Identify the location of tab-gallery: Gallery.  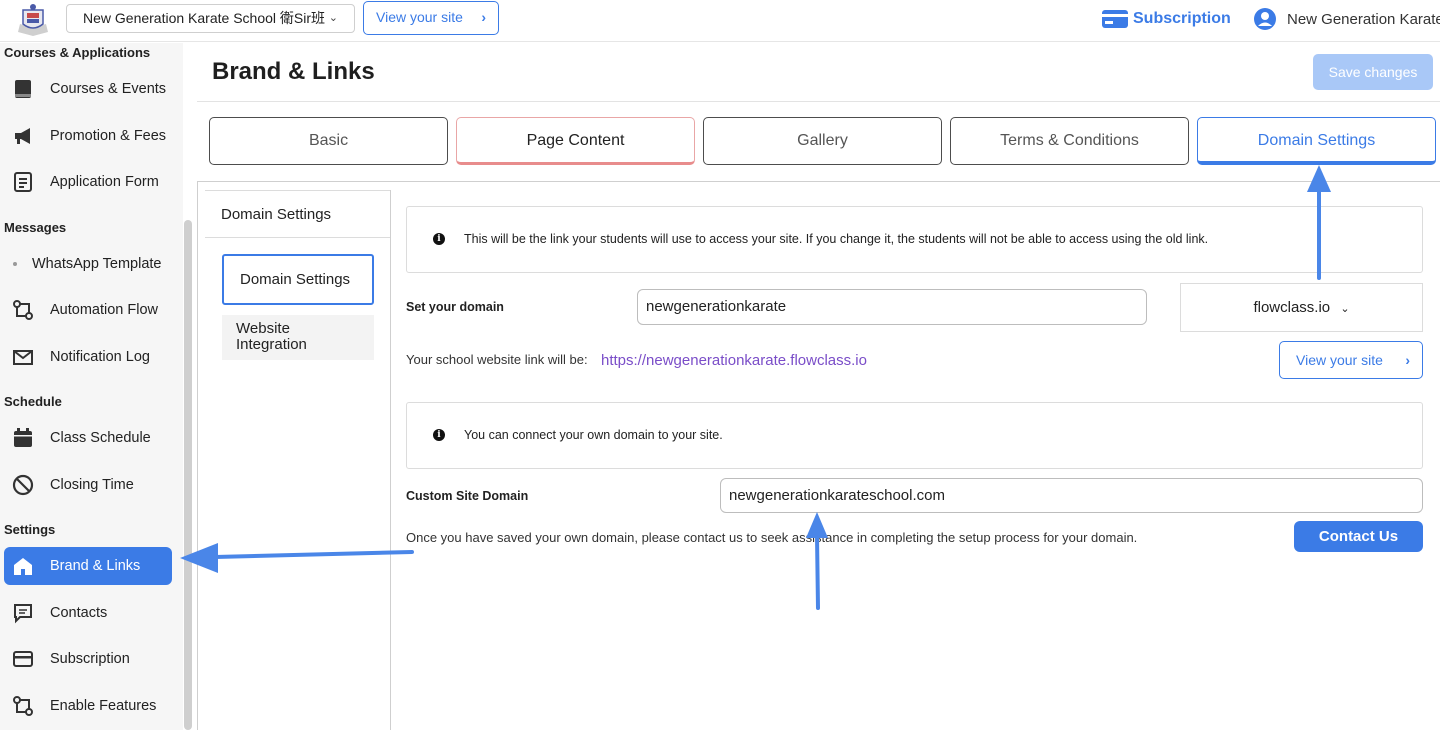
(822, 141).